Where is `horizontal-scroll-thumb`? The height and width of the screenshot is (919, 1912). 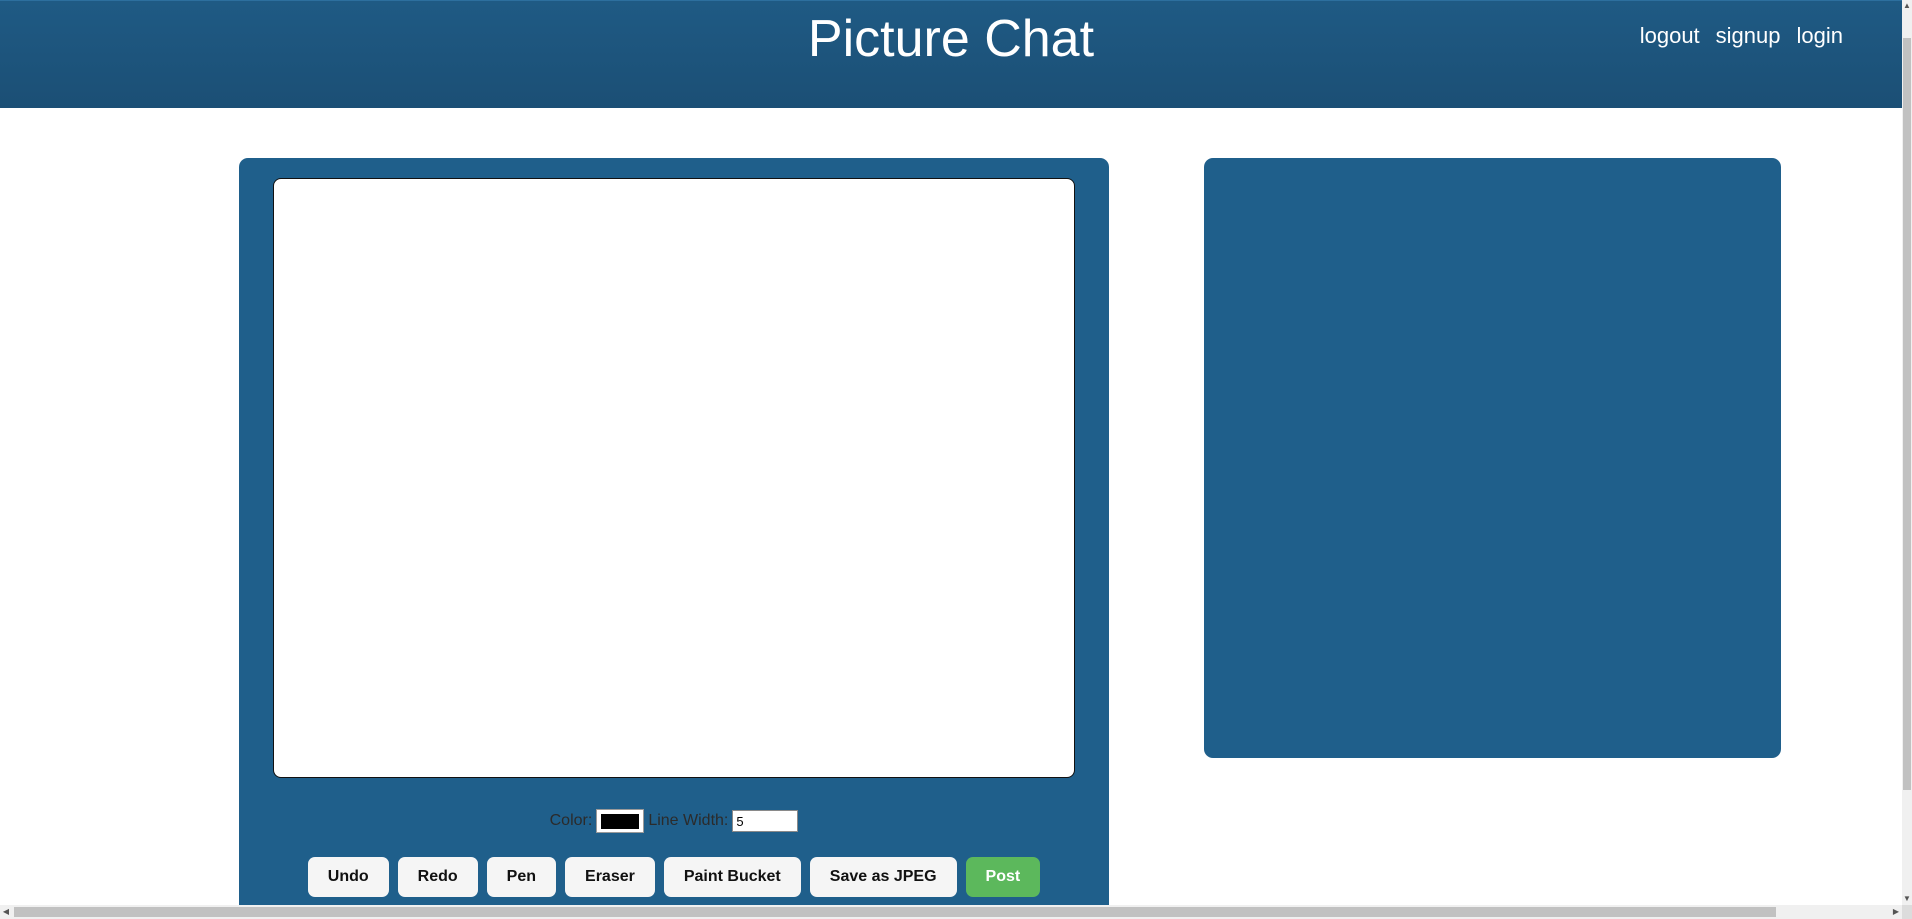
horizontal-scroll-thumb is located at coordinates (895, 912).